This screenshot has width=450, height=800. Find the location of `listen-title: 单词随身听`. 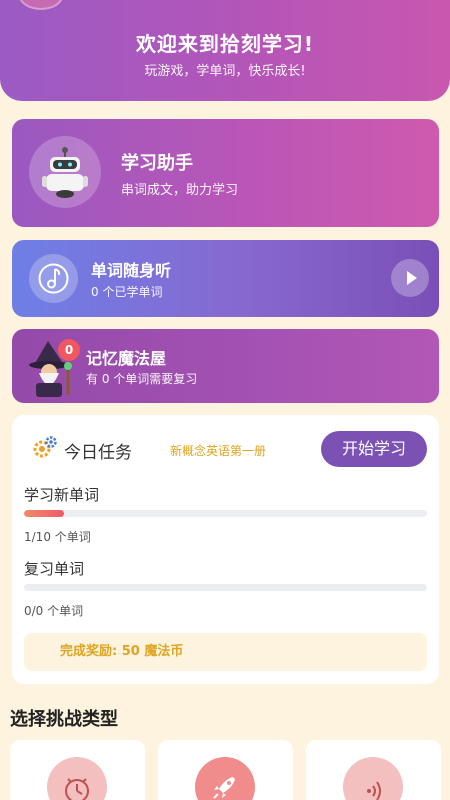

listen-title: 单词随身听 is located at coordinates (131, 270).